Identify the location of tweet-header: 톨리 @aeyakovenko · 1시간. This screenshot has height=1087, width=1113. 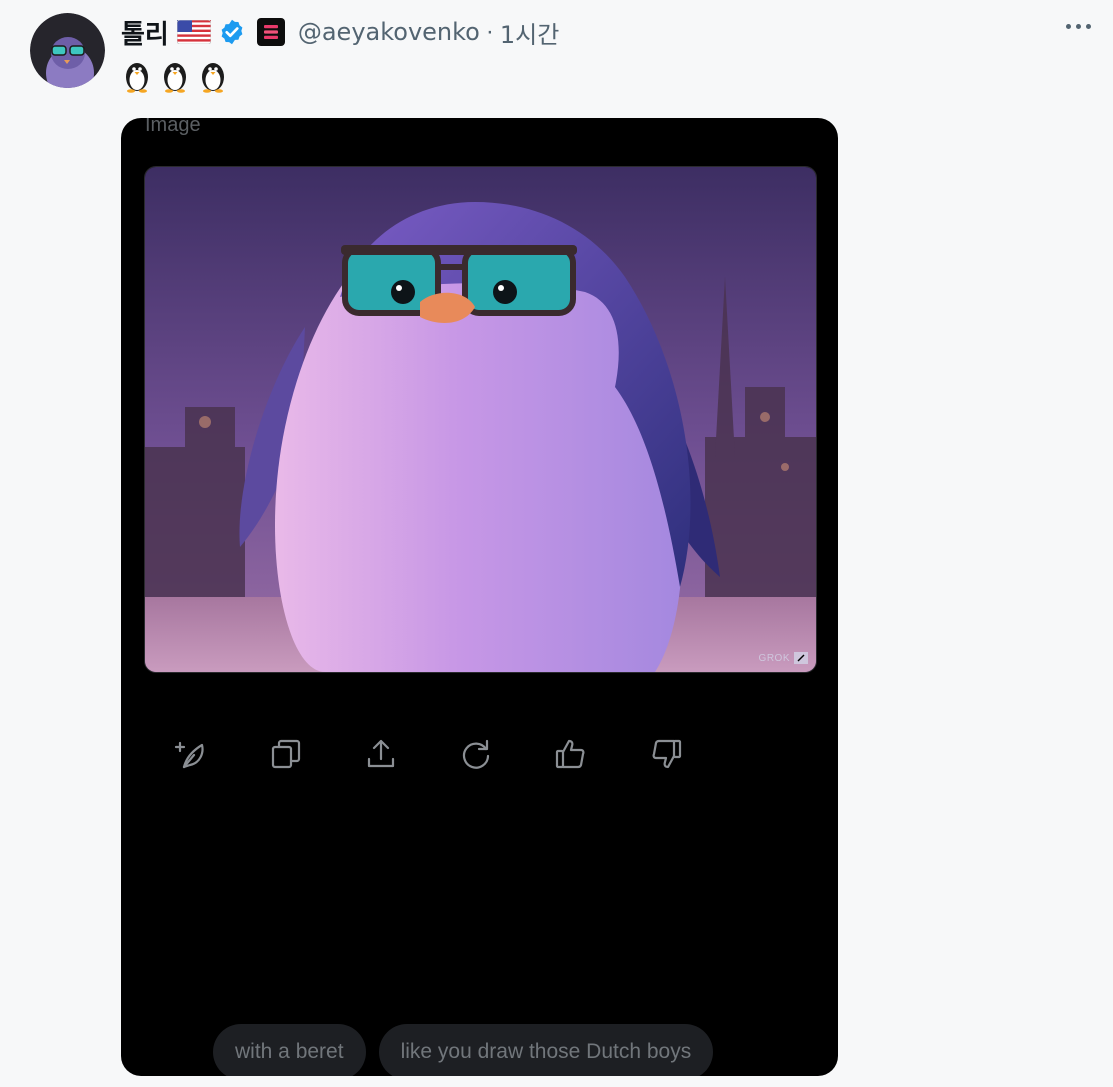
(340, 32).